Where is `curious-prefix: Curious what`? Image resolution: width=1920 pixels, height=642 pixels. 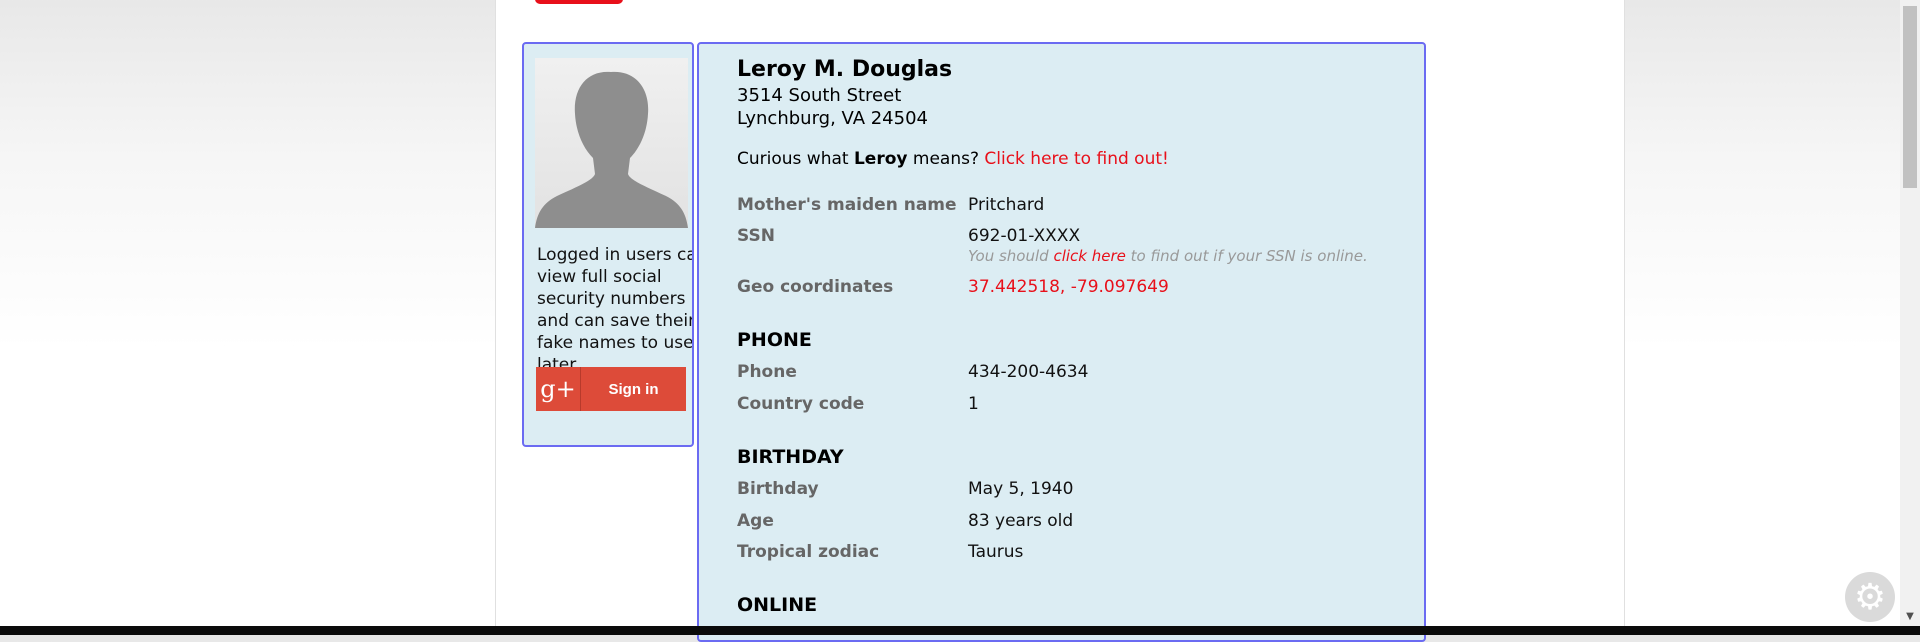 curious-prefix: Curious what is located at coordinates (793, 159).